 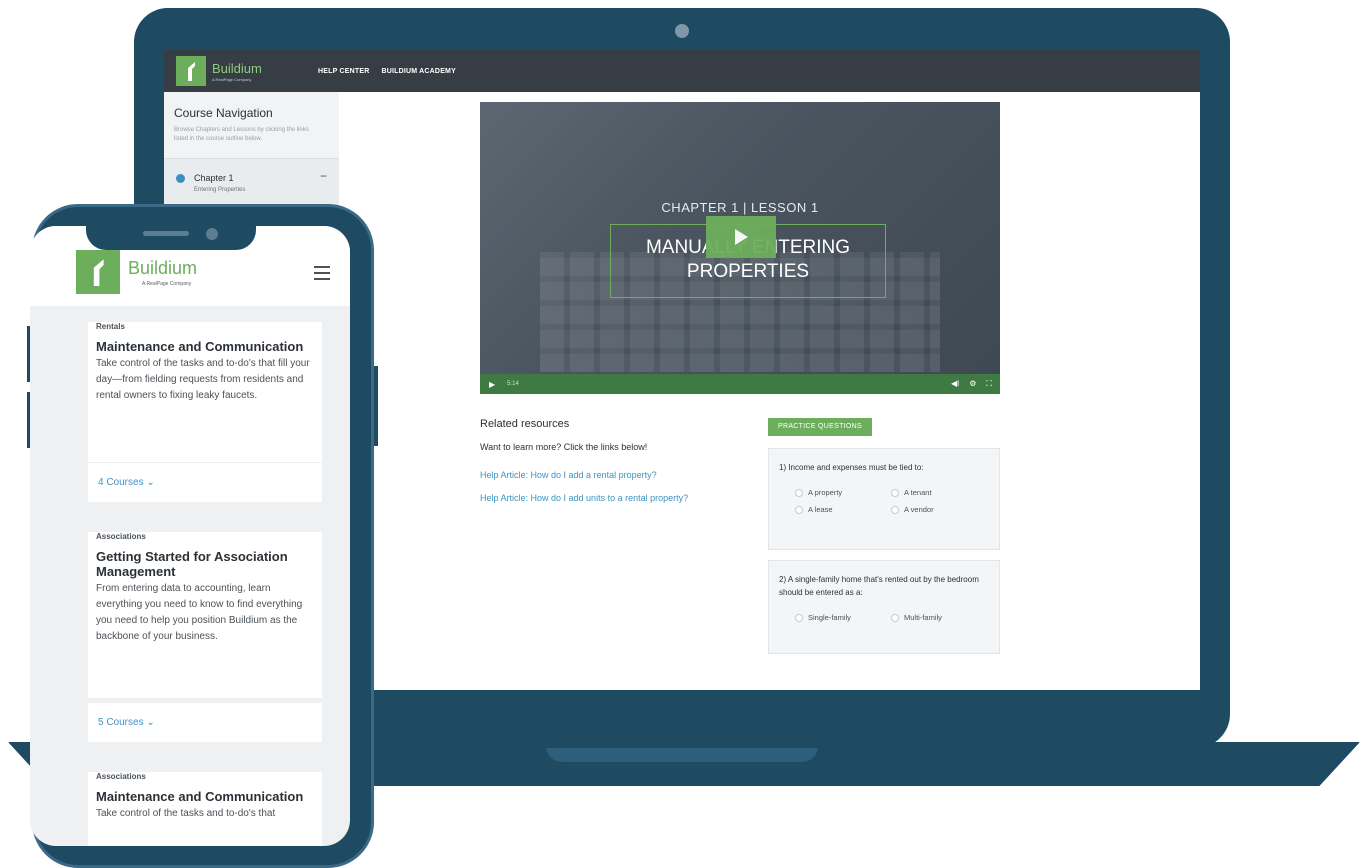 What do you see at coordinates (972, 384) in the screenshot?
I see `settings-gear-icon: ⚙` at bounding box center [972, 384].